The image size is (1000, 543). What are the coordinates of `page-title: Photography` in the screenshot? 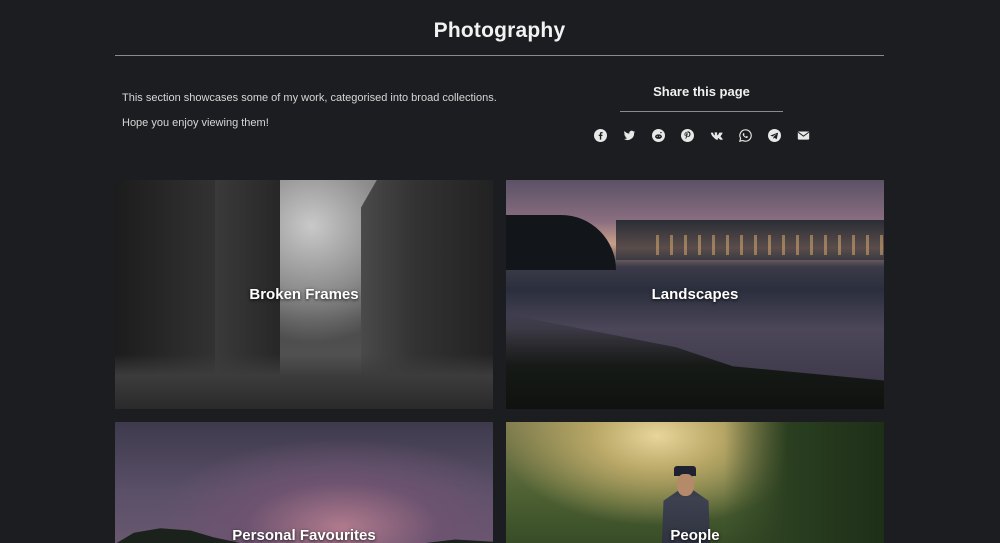 It's located at (499, 30).